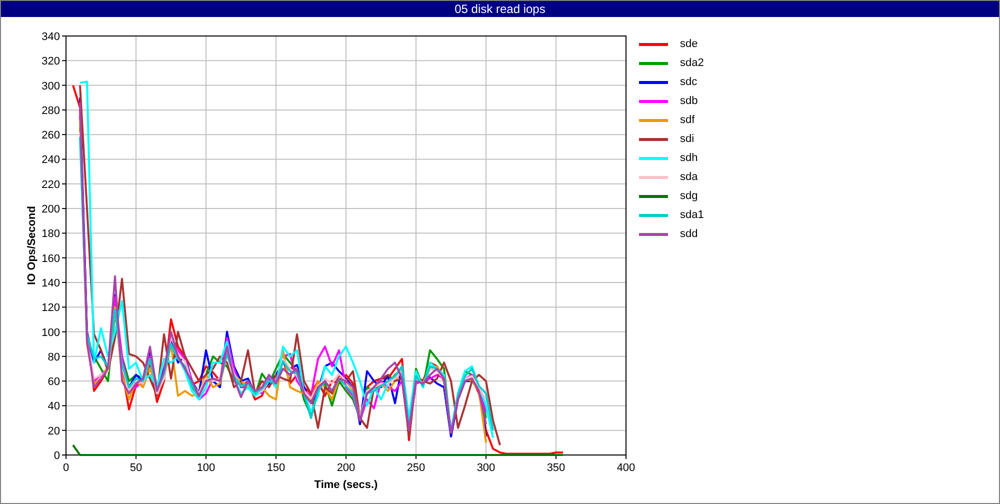 Image resolution: width=1000 pixels, height=504 pixels. Describe the element at coordinates (54, 431) in the screenshot. I see `axis-tick-label: 20` at that location.